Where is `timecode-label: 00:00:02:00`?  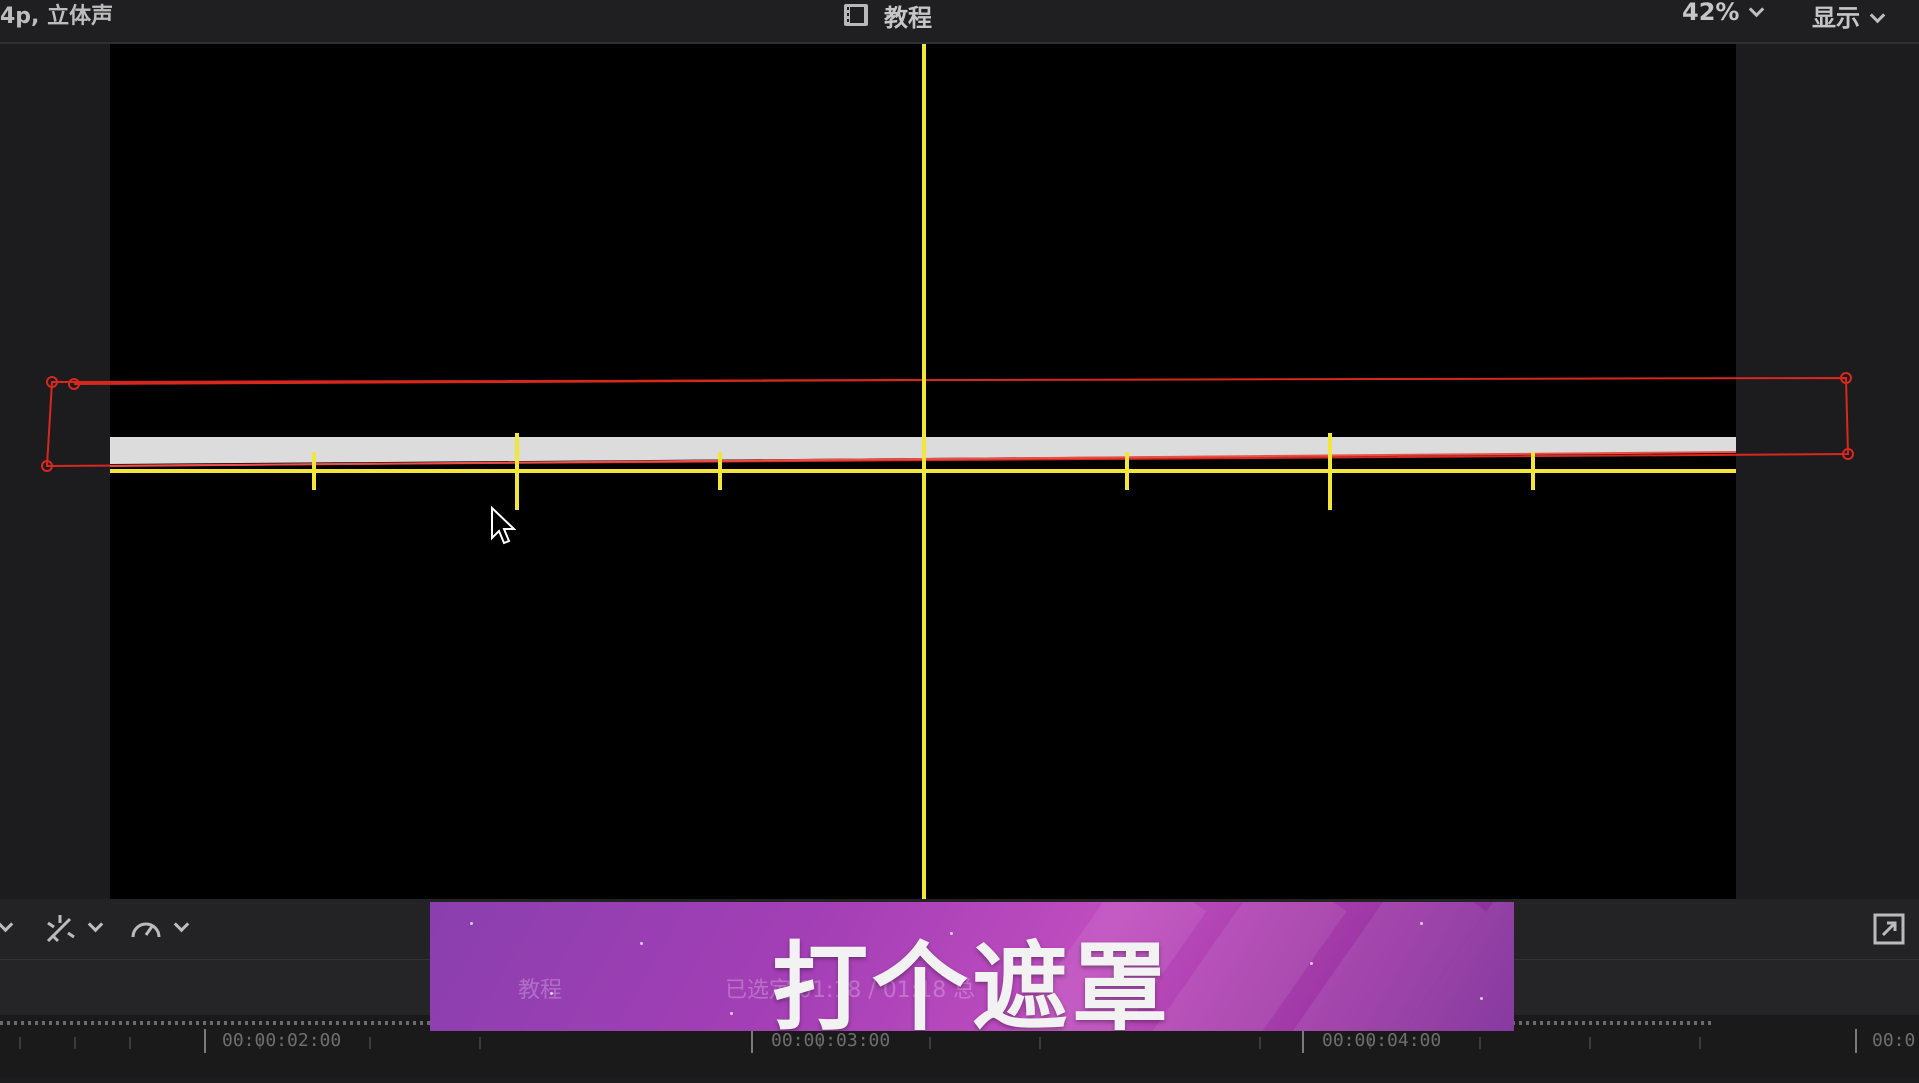 timecode-label: 00:00:02:00 is located at coordinates (282, 1040).